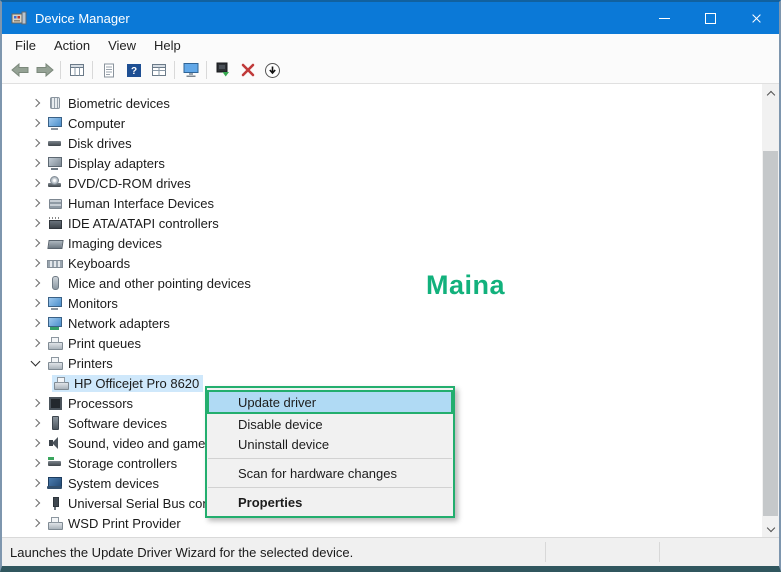  Describe the element at coordinates (129, 183) in the screenshot. I see `tree-item-label: DVD/CD-ROM drives` at that location.